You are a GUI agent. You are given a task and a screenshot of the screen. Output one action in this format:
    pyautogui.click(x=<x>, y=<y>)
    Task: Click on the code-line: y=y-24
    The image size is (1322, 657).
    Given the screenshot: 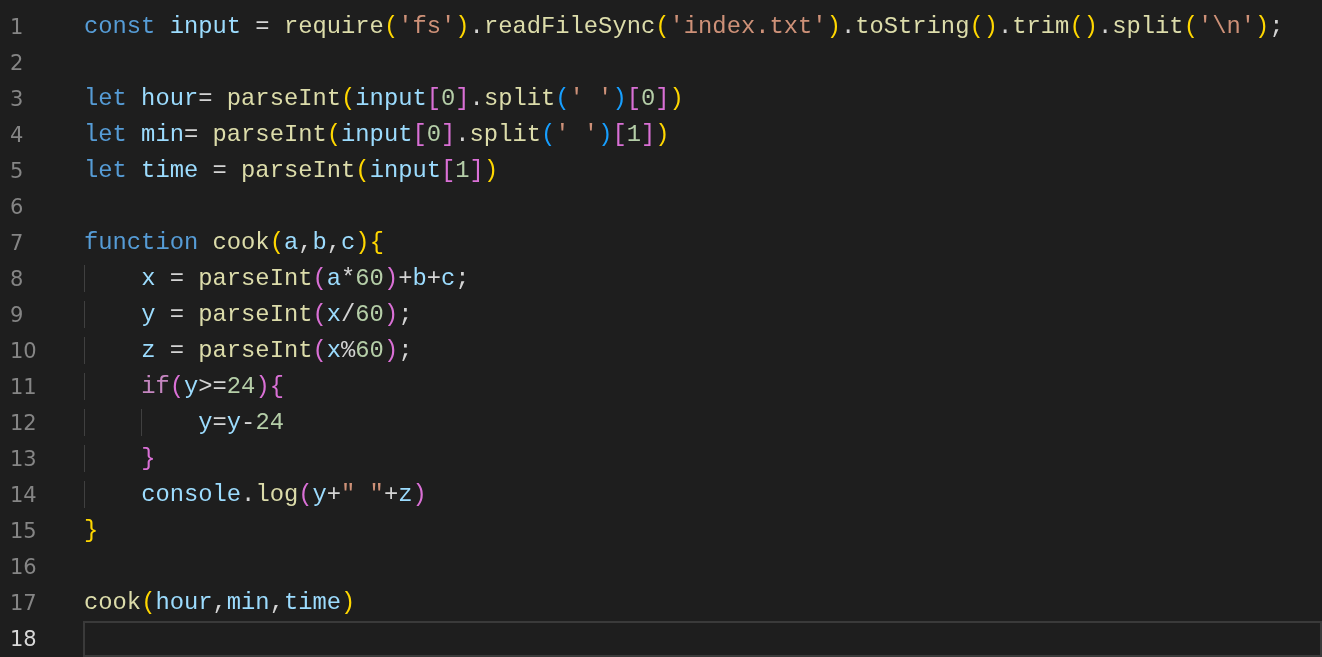 What is the action you would take?
    pyautogui.click(x=702, y=423)
    